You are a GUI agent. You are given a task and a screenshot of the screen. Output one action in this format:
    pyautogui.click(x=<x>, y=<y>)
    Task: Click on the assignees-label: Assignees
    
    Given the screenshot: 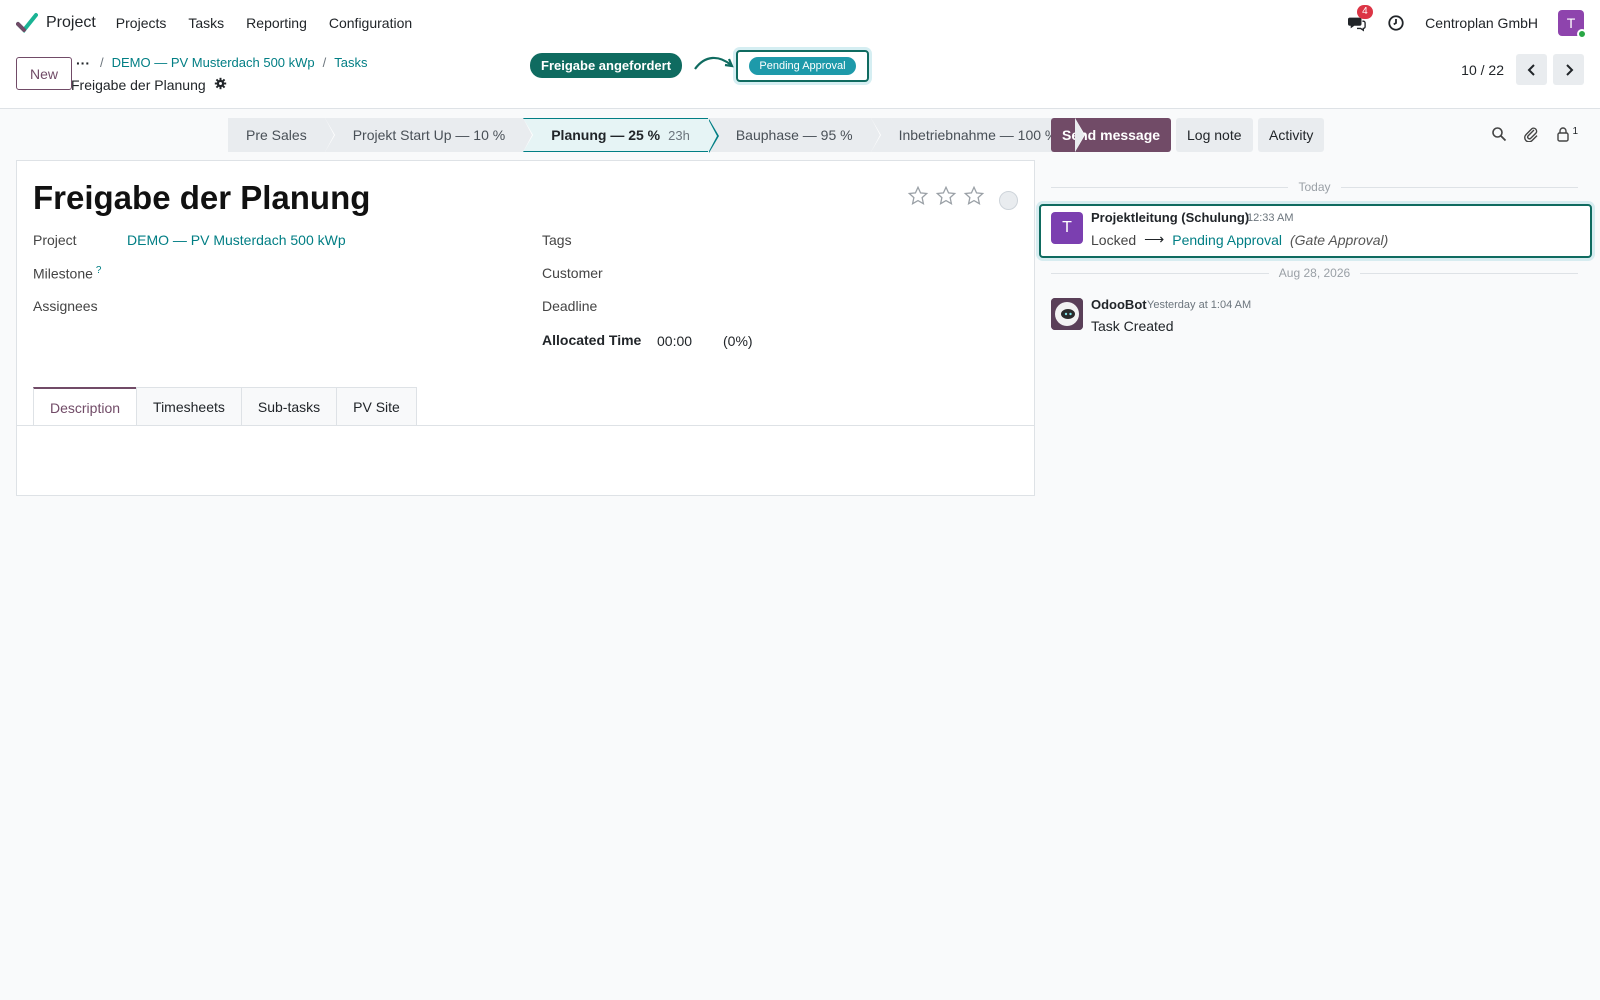 What is the action you would take?
    pyautogui.click(x=65, y=306)
    